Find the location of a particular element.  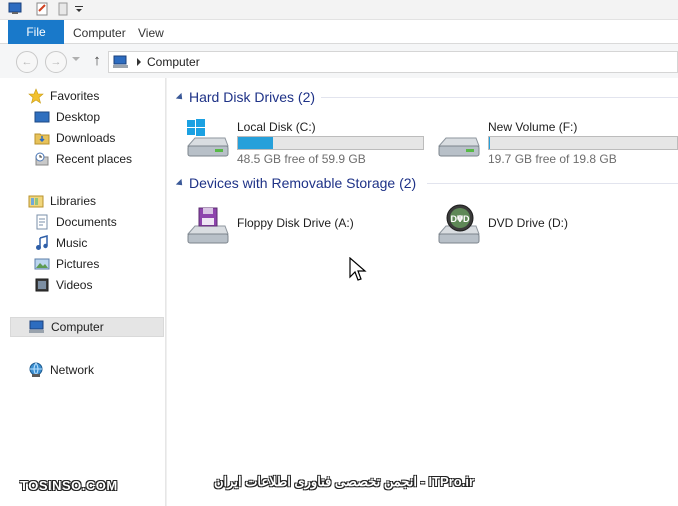

nav-label: Computer is located at coordinates (77, 327).